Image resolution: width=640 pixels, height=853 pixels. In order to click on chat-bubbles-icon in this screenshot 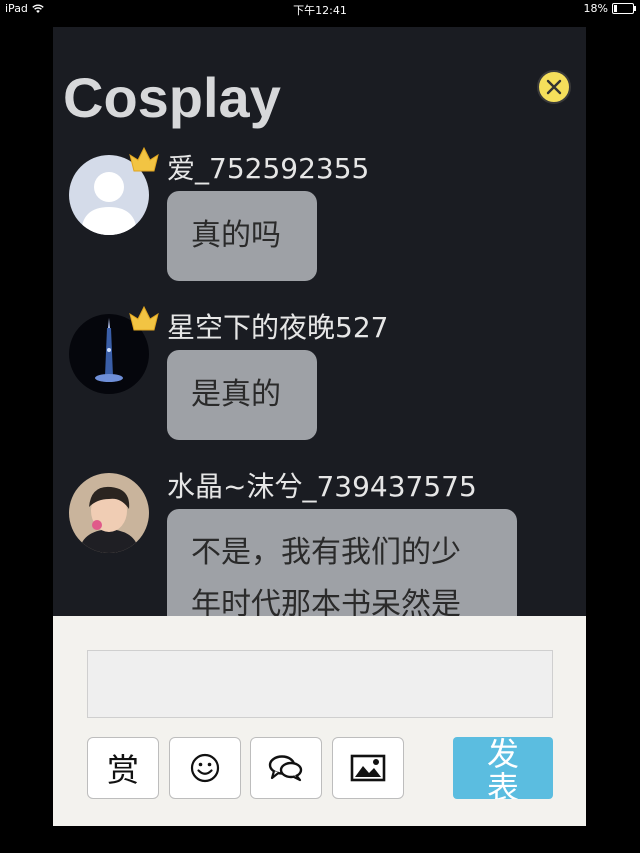, I will do `click(285, 768)`.